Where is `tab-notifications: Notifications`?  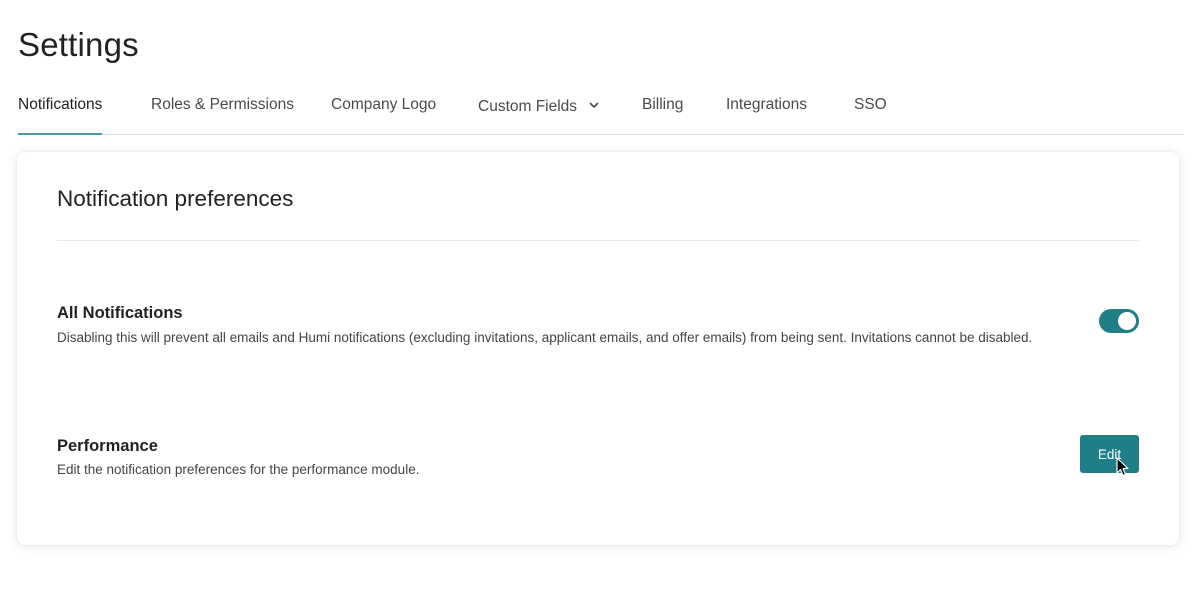 tab-notifications: Notifications is located at coordinates (60, 115).